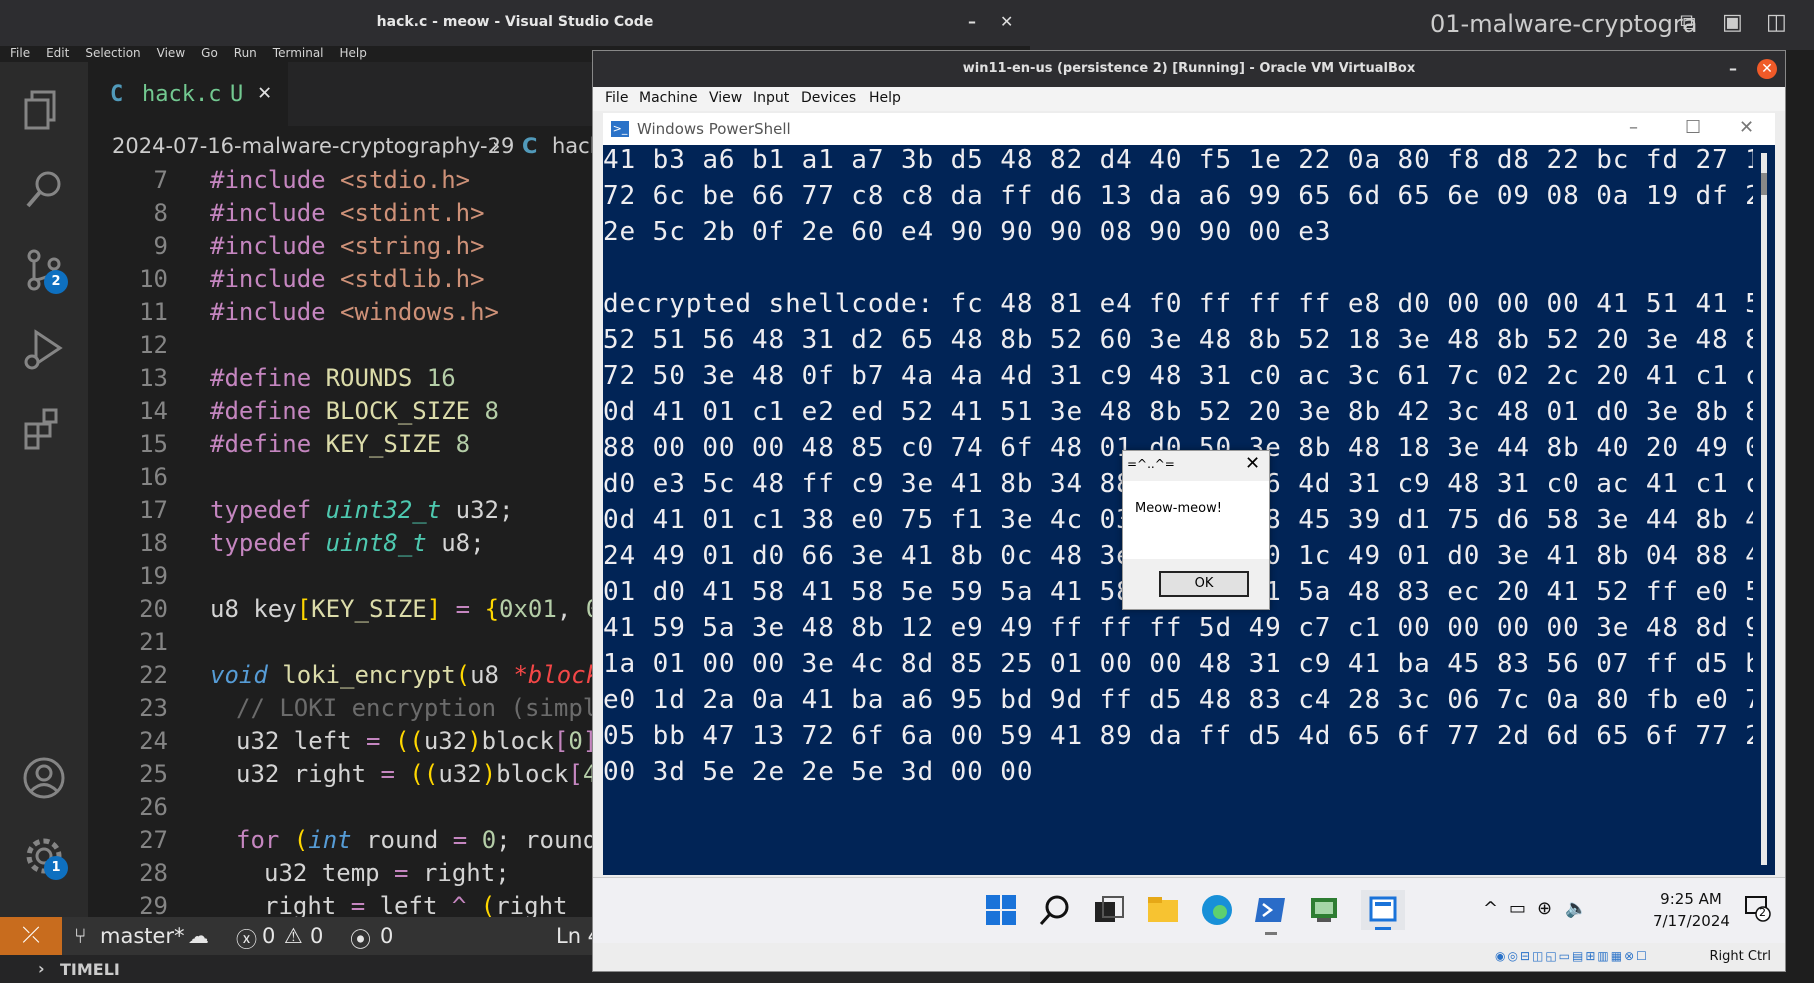 The image size is (1814, 983). I want to click on edge-icon, so click(1217, 910).